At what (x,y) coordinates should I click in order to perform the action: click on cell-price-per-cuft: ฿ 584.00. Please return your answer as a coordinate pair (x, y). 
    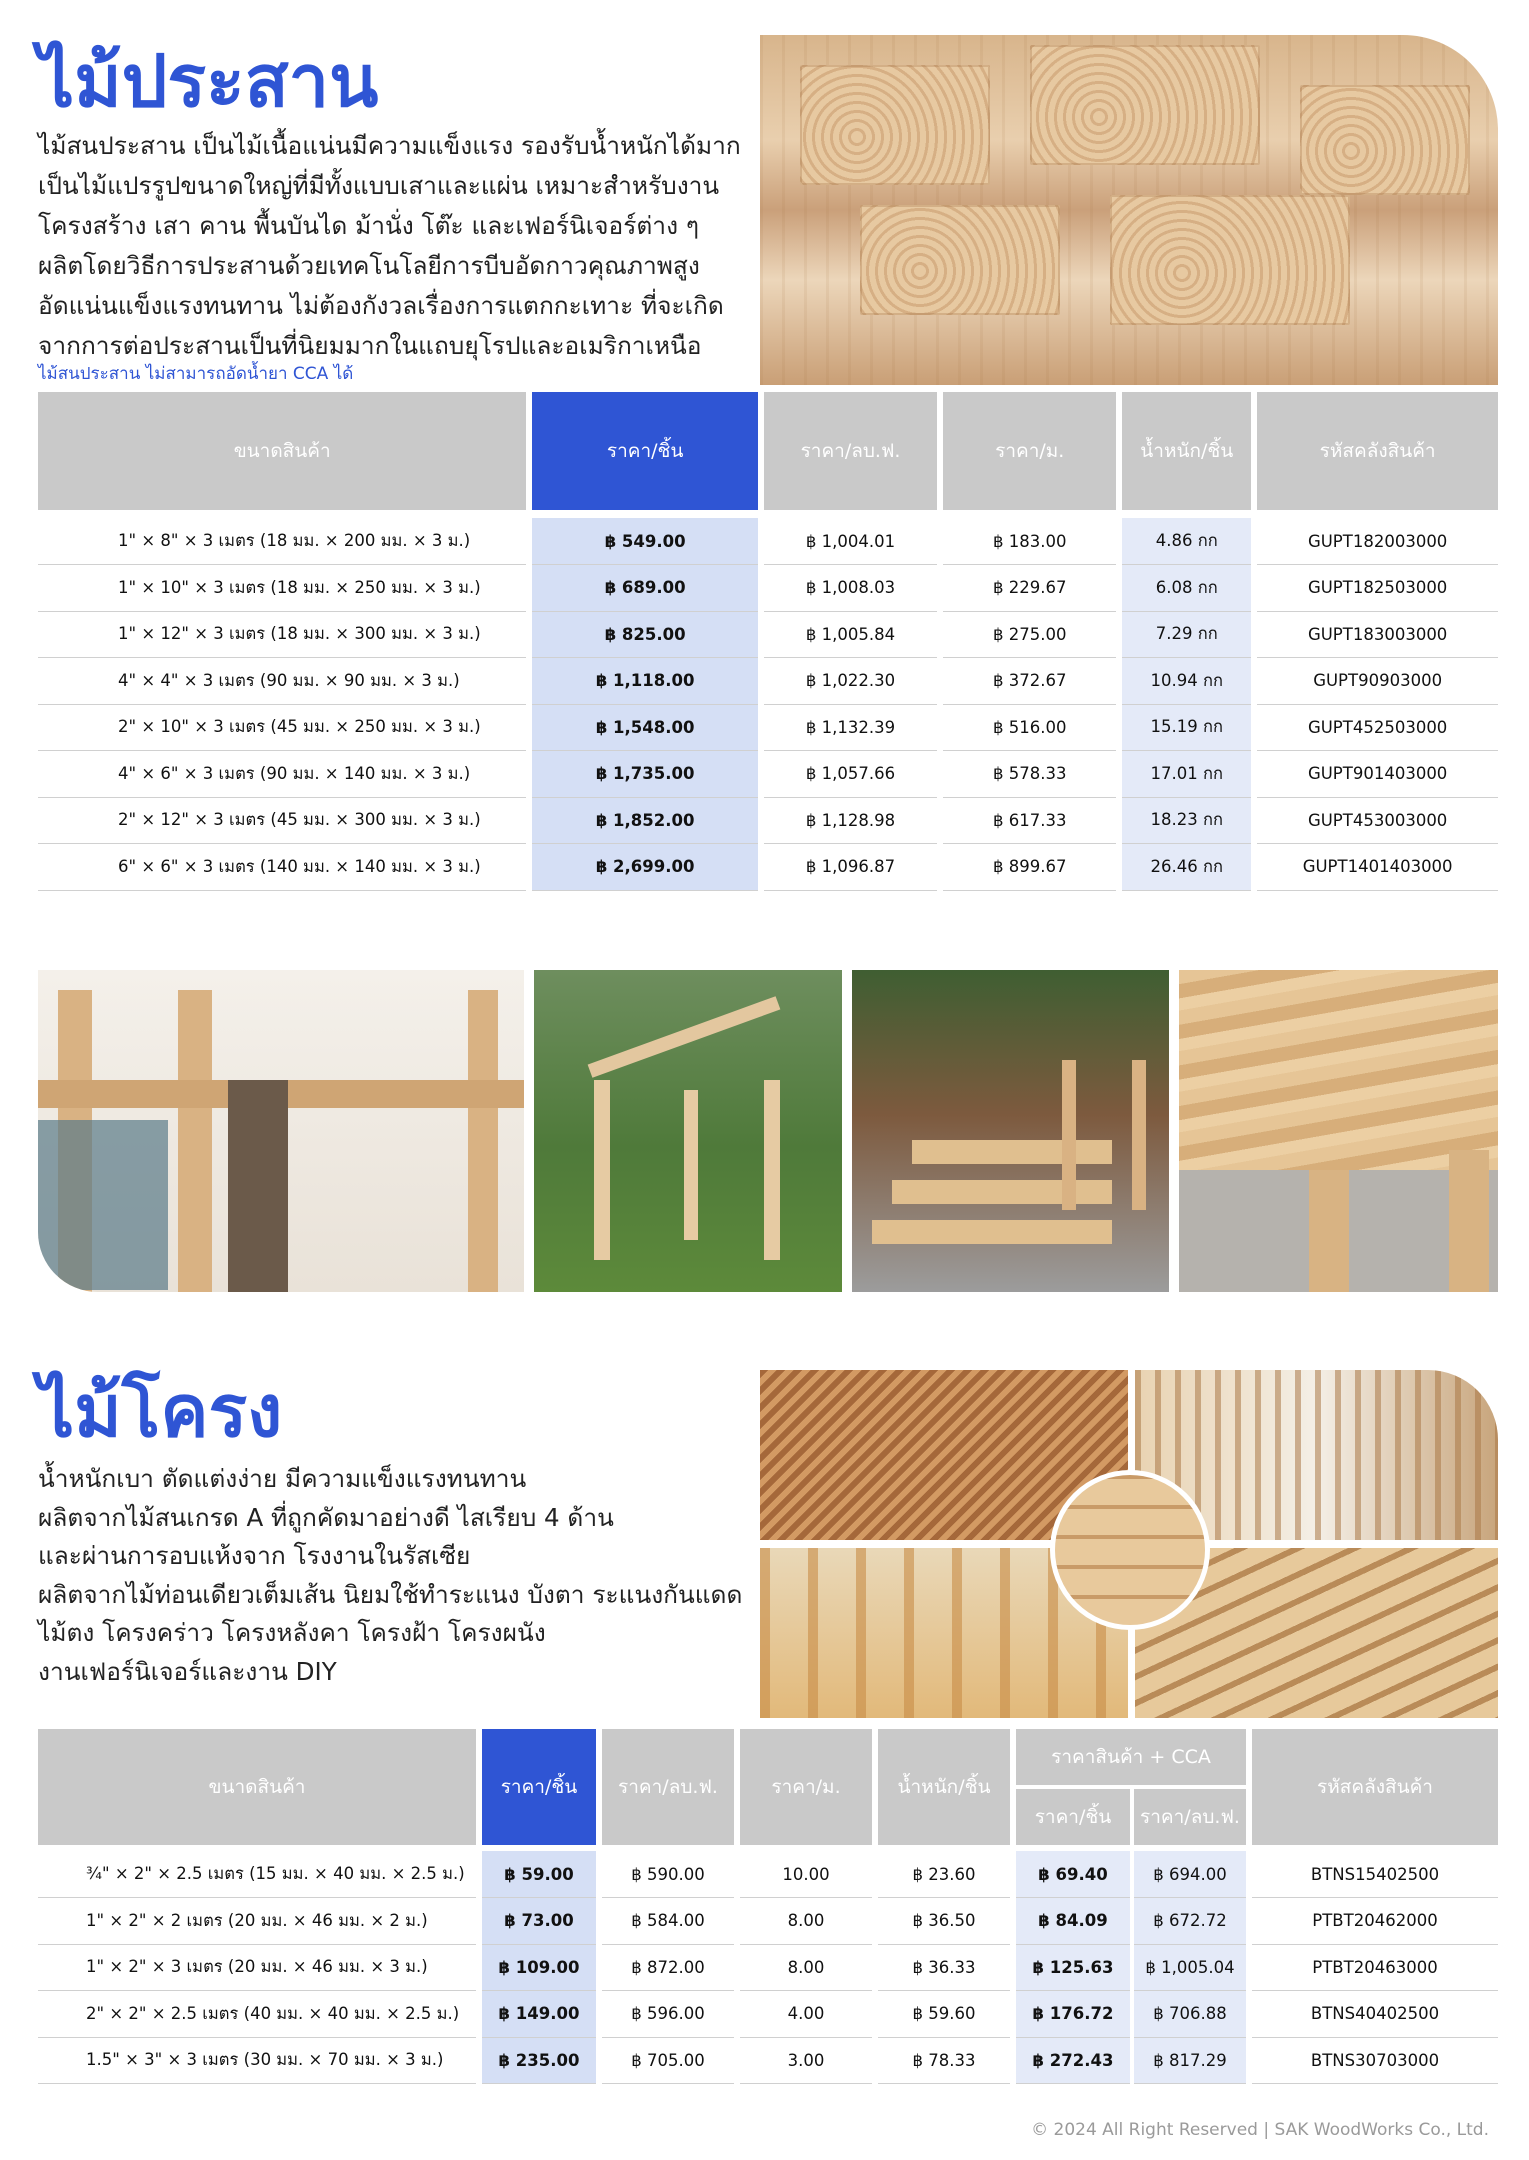
    Looking at the image, I should click on (668, 1921).